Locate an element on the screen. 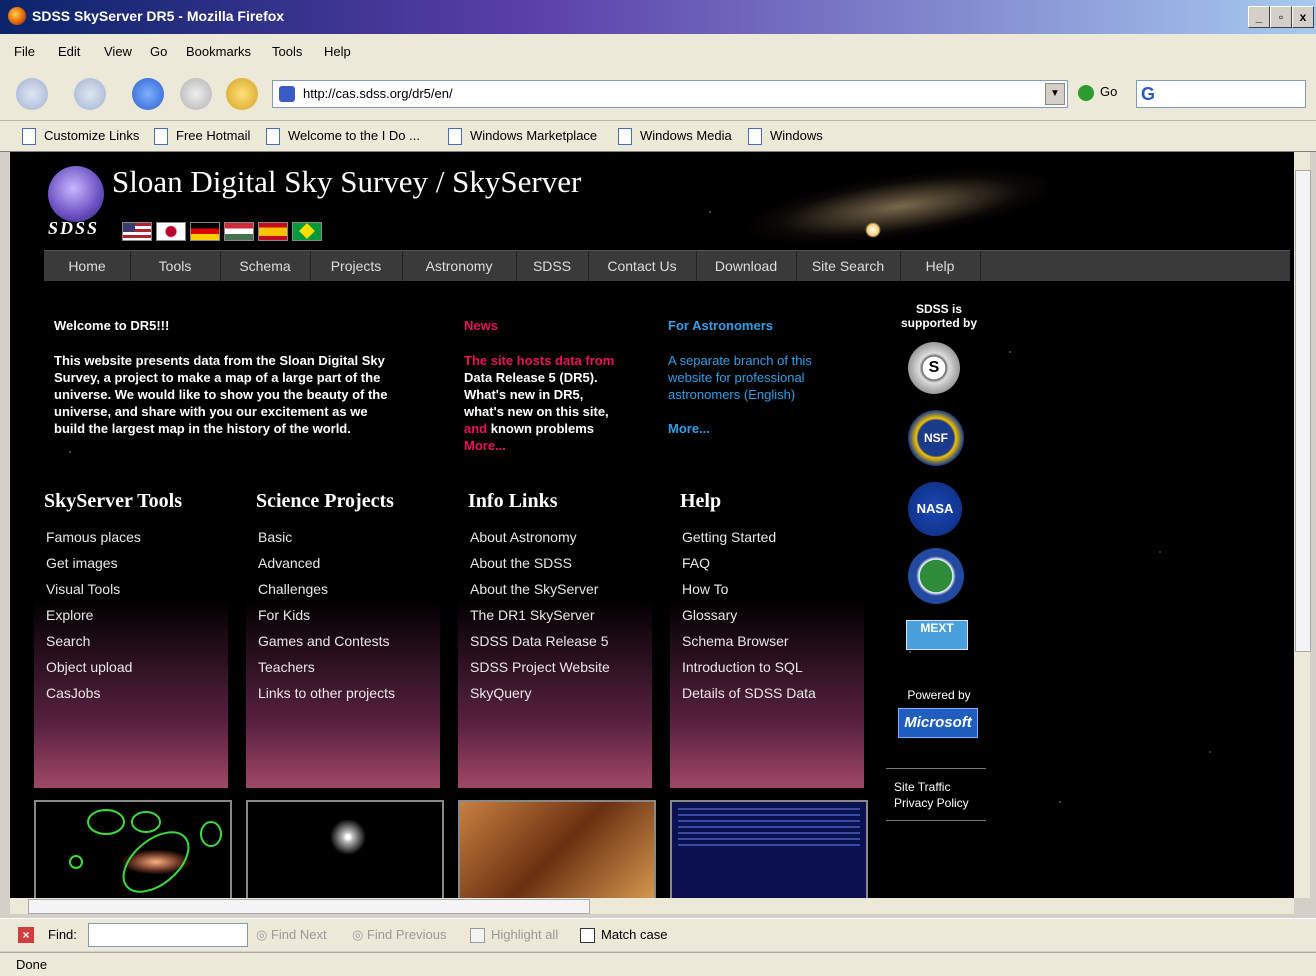  find-input is located at coordinates (168, 935).